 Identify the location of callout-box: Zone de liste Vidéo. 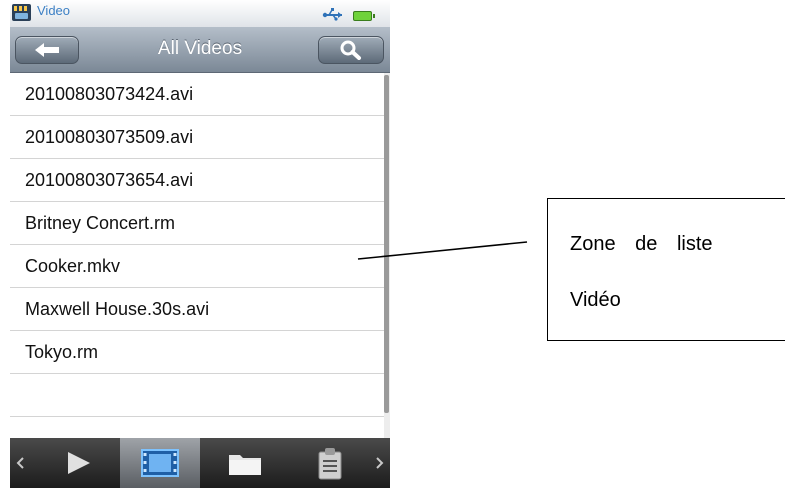
(666, 269).